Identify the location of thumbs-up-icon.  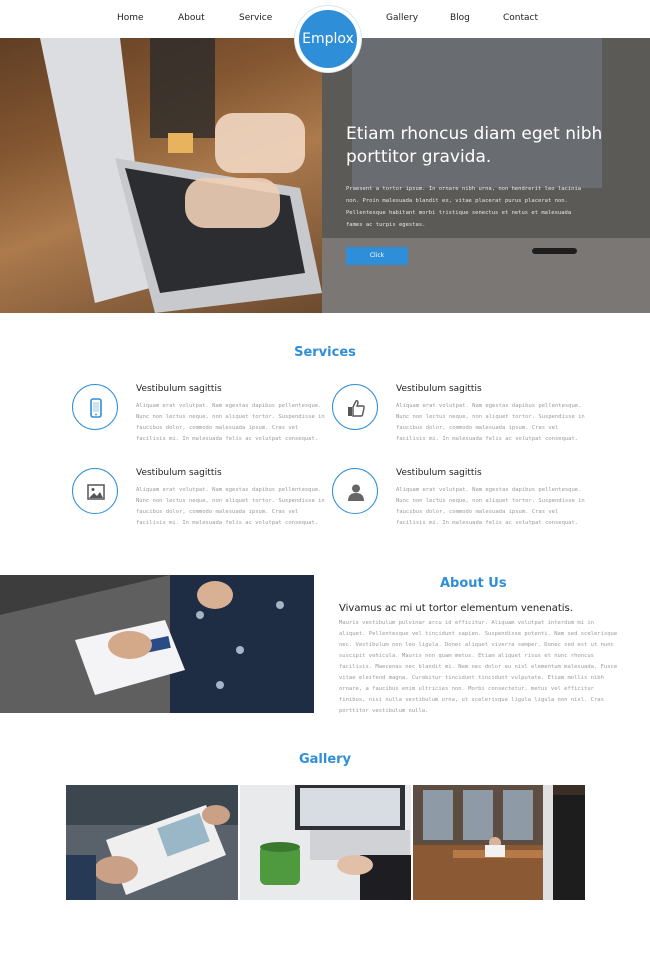
(356, 408).